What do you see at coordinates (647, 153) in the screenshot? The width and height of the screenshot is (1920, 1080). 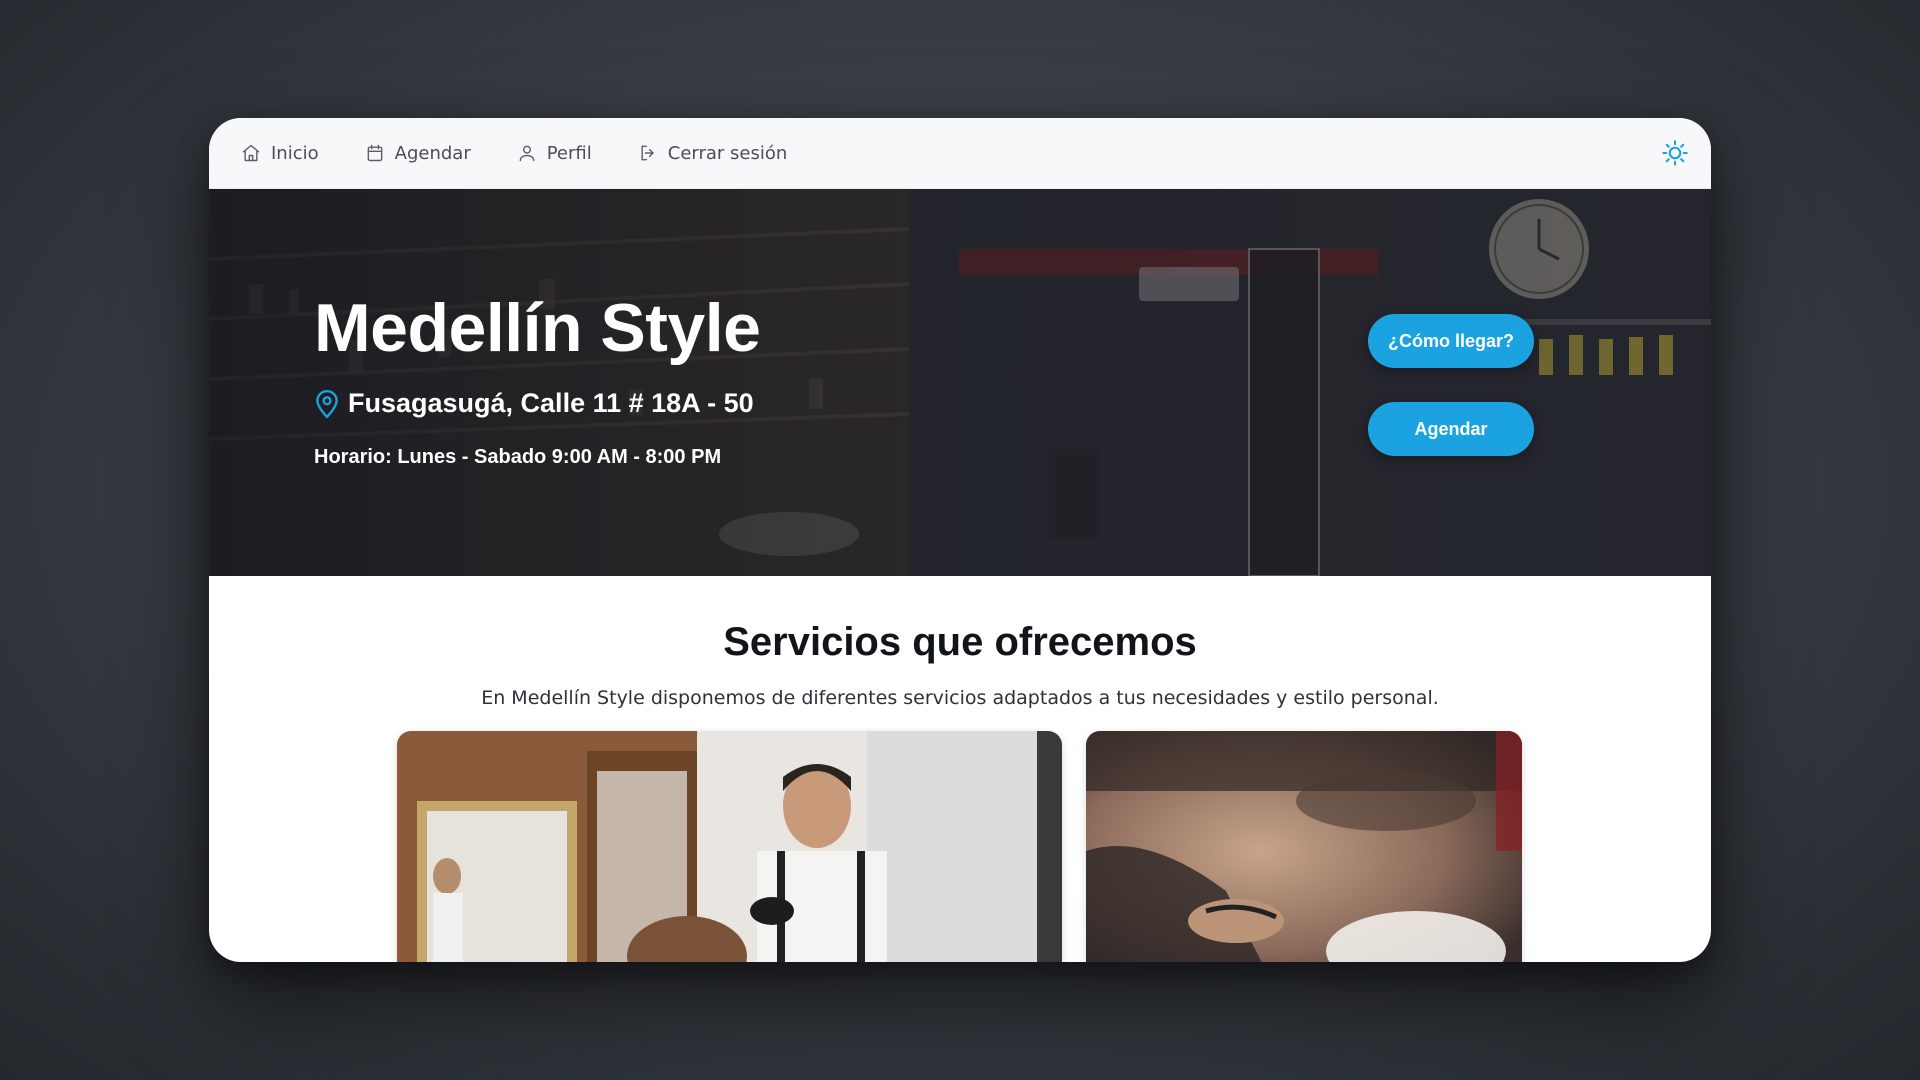 I see `logout-icon` at bounding box center [647, 153].